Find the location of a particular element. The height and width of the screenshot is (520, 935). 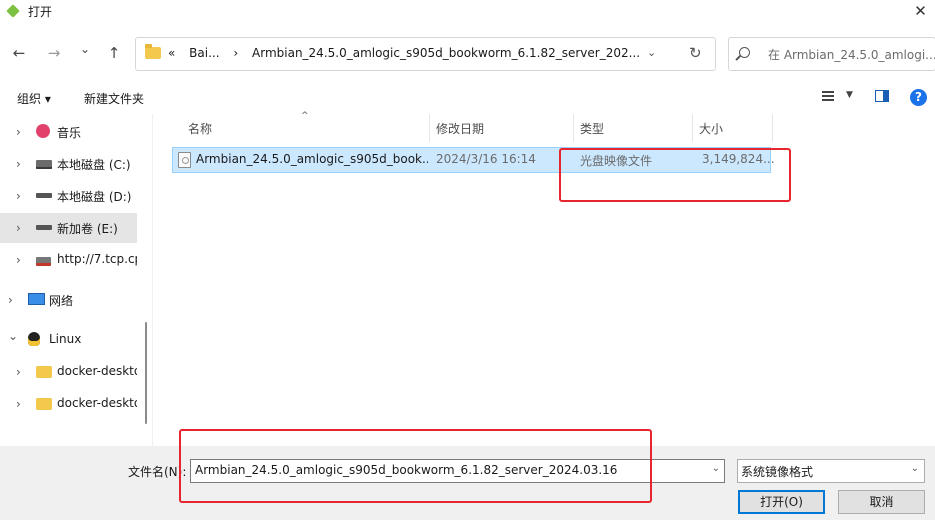

sidebar-item-drive-e: › 新加卷 (E:) is located at coordinates (68, 228).